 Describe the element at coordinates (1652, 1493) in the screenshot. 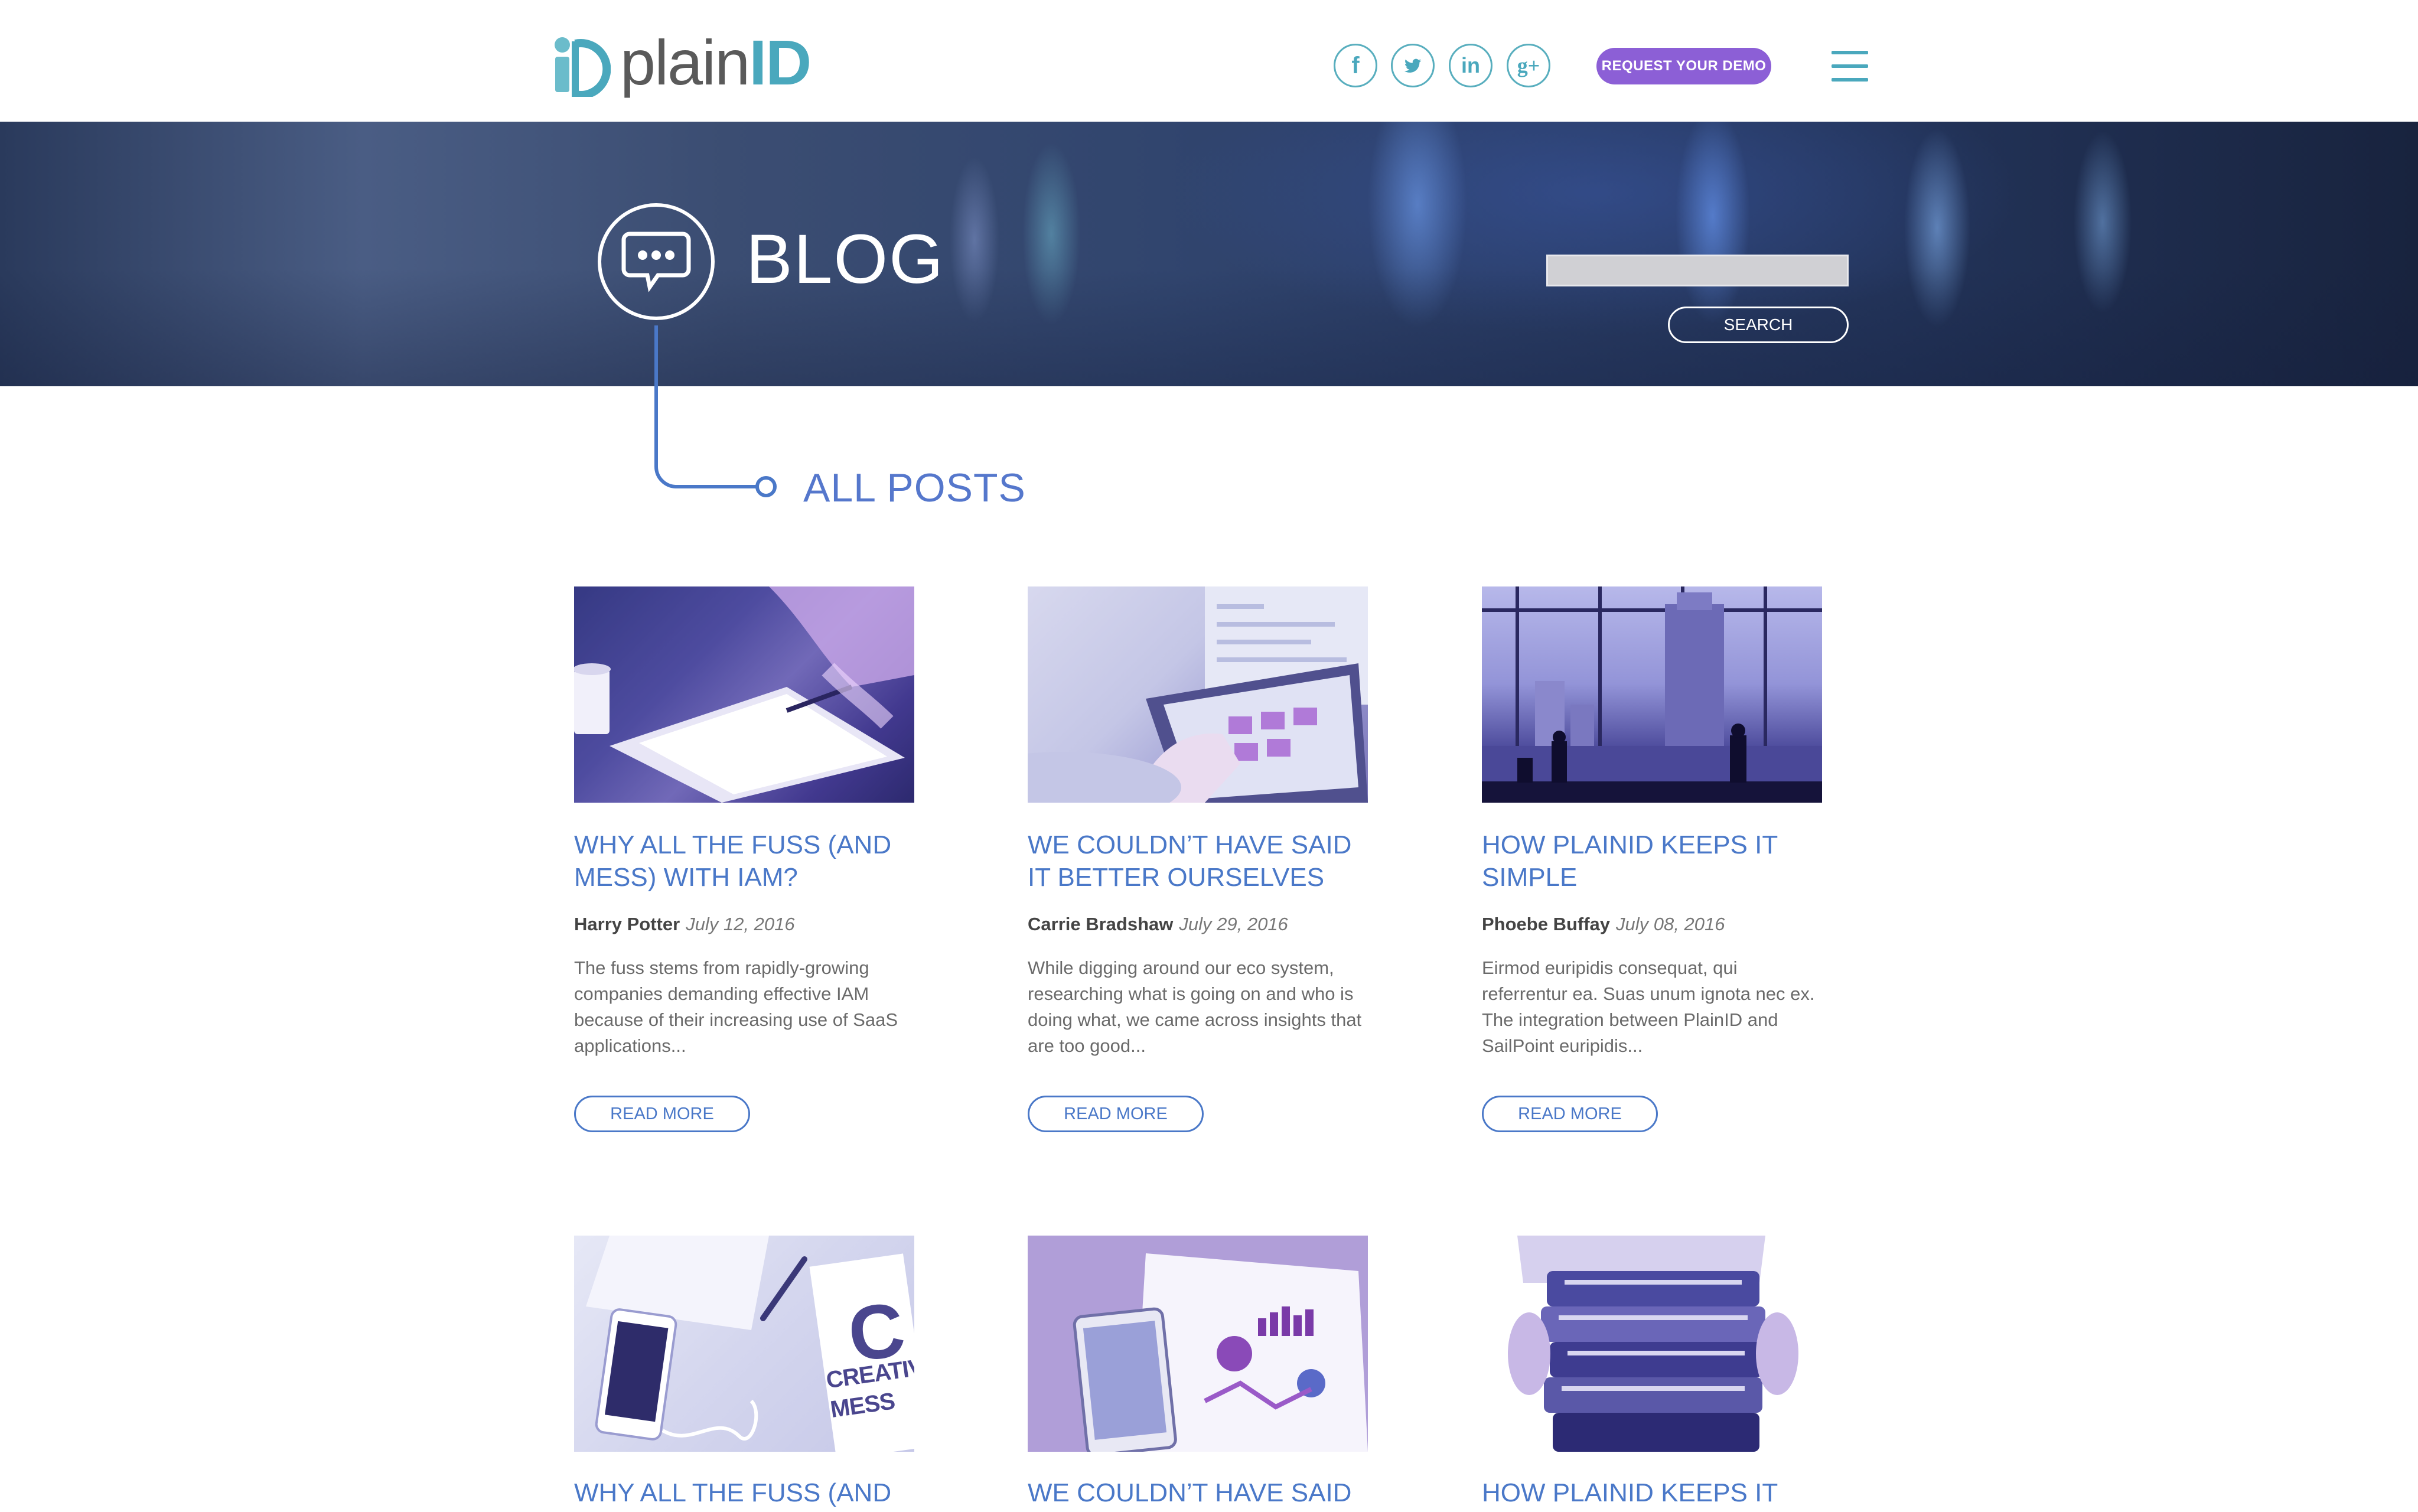

I see `post-title: HOW PLAINID KEEPS IT` at that location.